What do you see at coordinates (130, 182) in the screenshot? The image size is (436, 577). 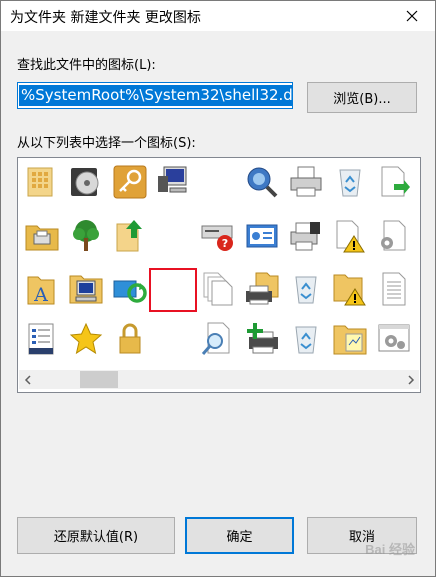 I see `key-icon` at bounding box center [130, 182].